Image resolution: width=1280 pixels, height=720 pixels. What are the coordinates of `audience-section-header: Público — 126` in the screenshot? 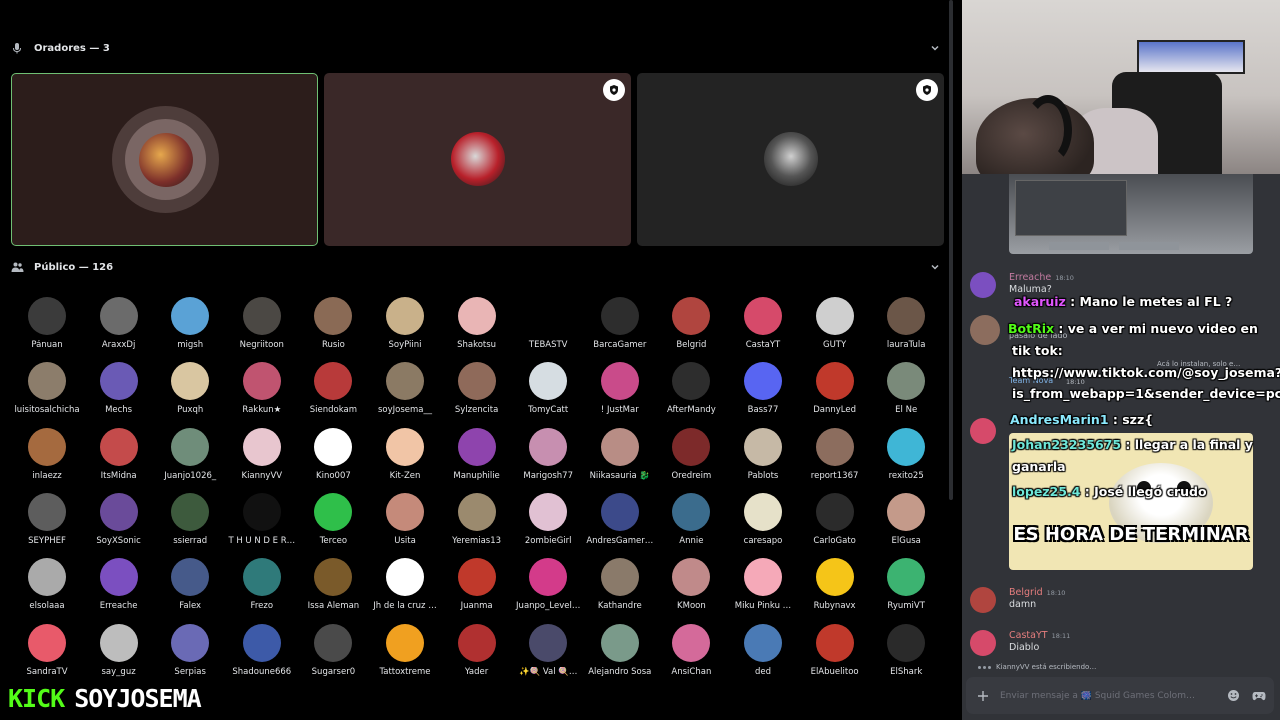 It's located at (477, 267).